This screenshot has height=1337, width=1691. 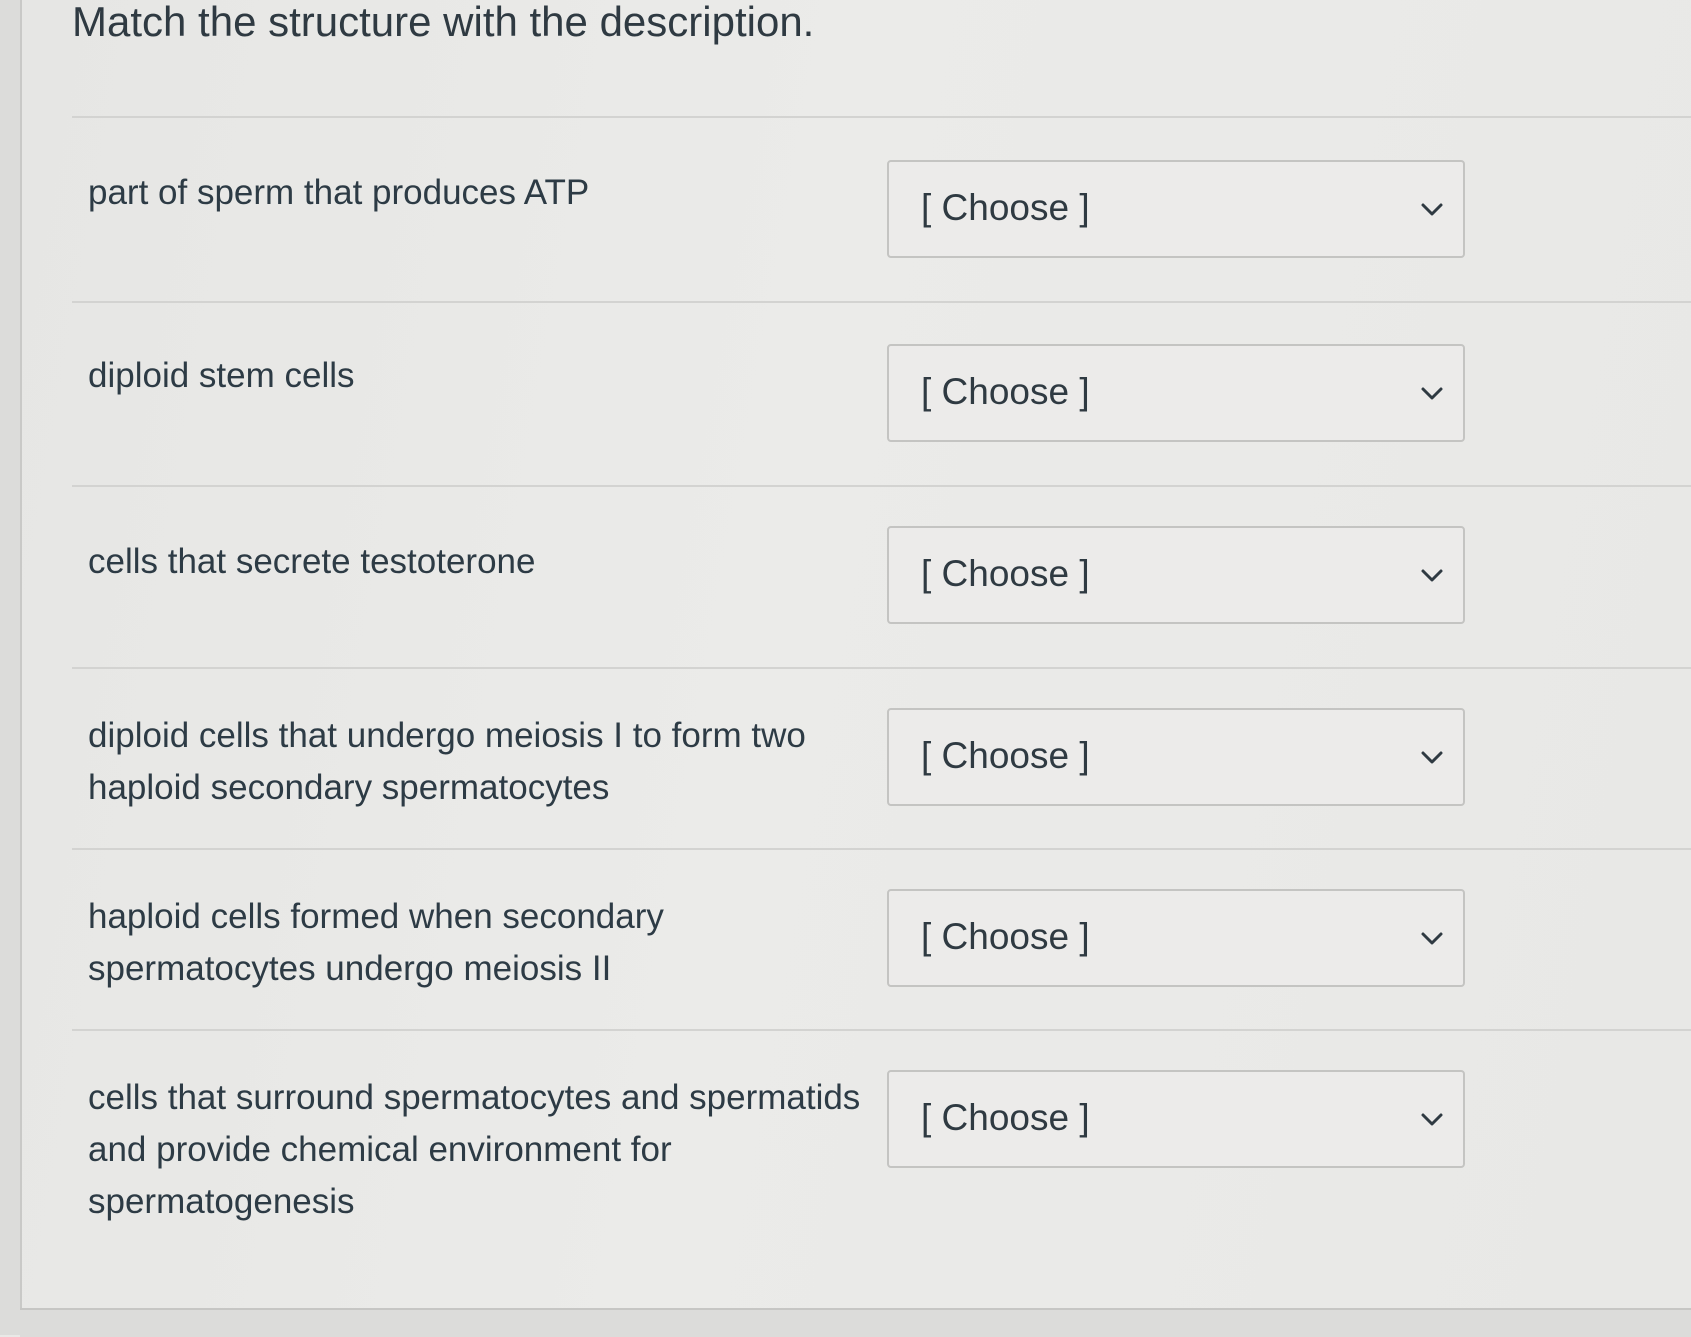 What do you see at coordinates (221, 375) in the screenshot?
I see `match-description: diploid stem cells` at bounding box center [221, 375].